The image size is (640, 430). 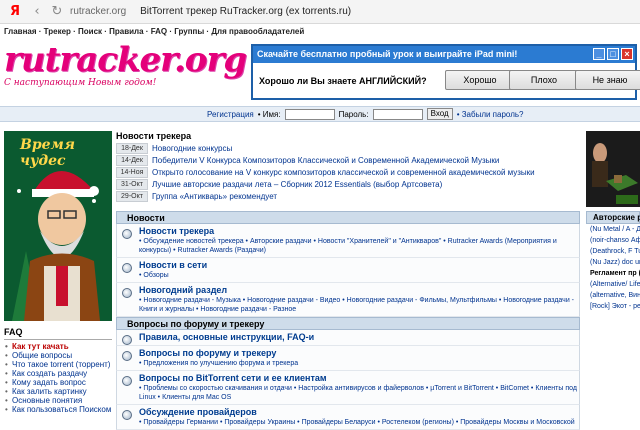 I want to click on ad-answer-unknown-button: Не знаю, so click(x=607, y=80).